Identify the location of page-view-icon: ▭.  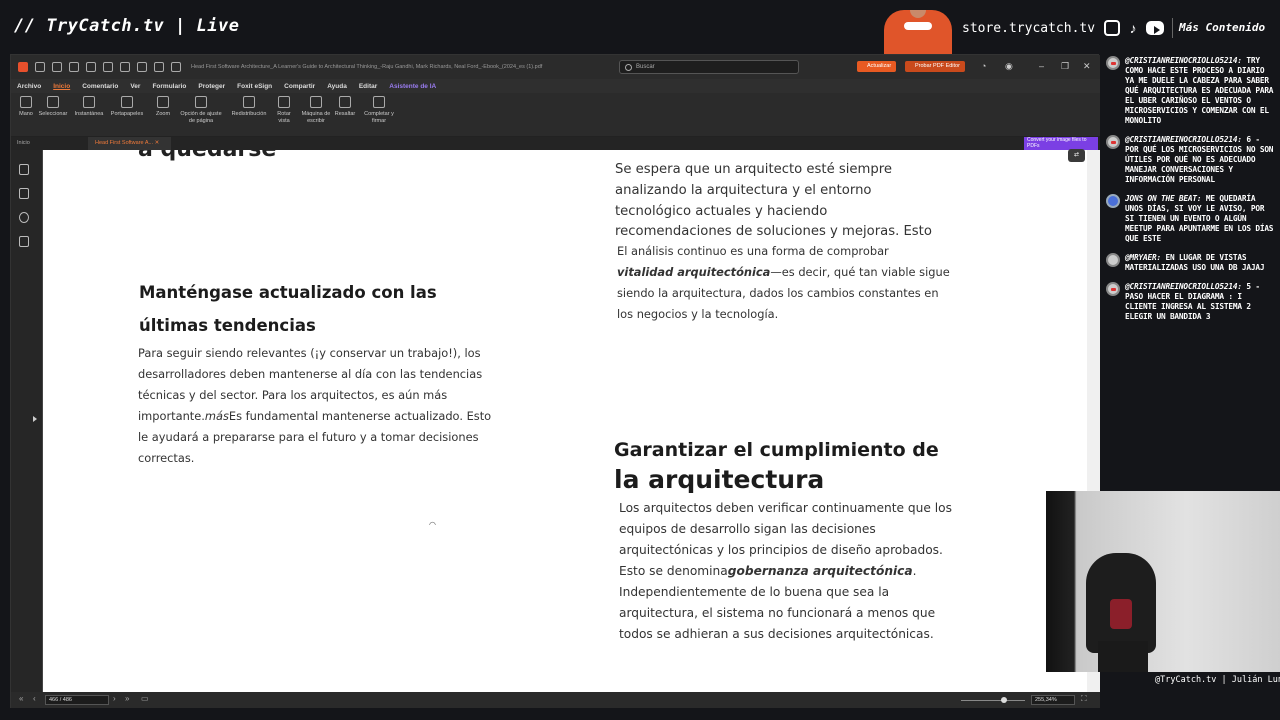
(145, 698).